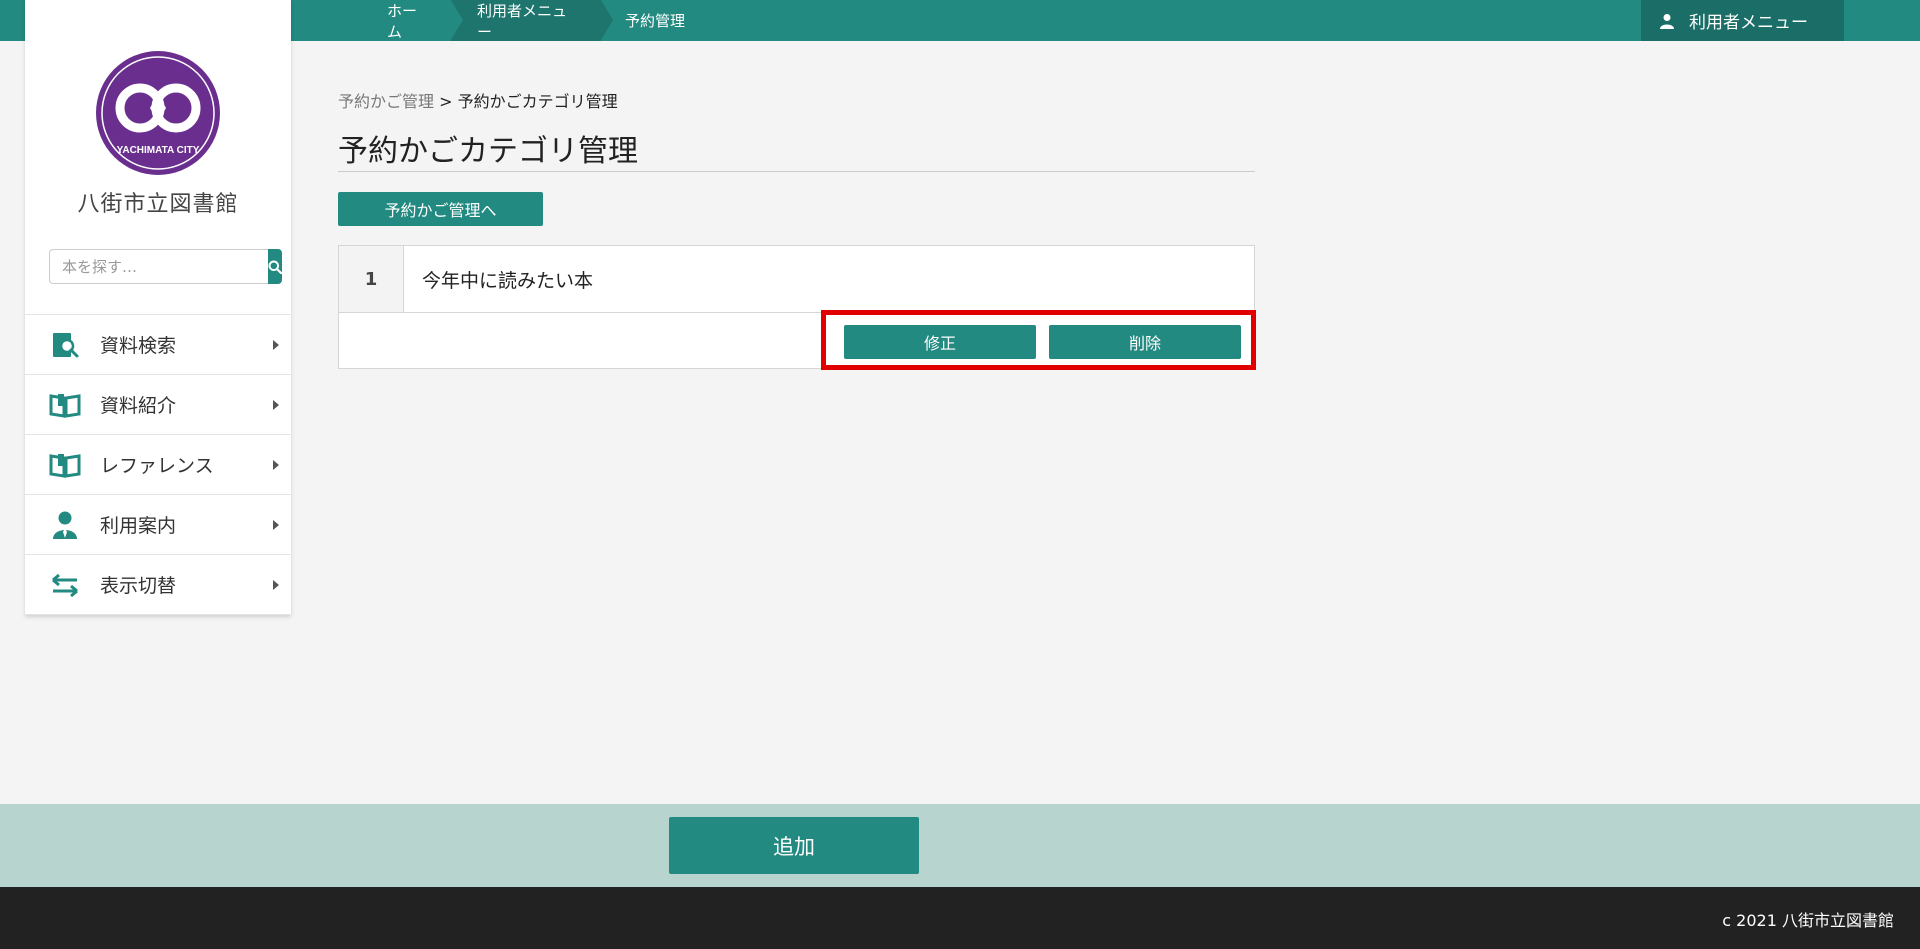 The image size is (1920, 949). What do you see at coordinates (1808, 920) in the screenshot?
I see `copyright: c 2021 八街市立図書館` at bounding box center [1808, 920].